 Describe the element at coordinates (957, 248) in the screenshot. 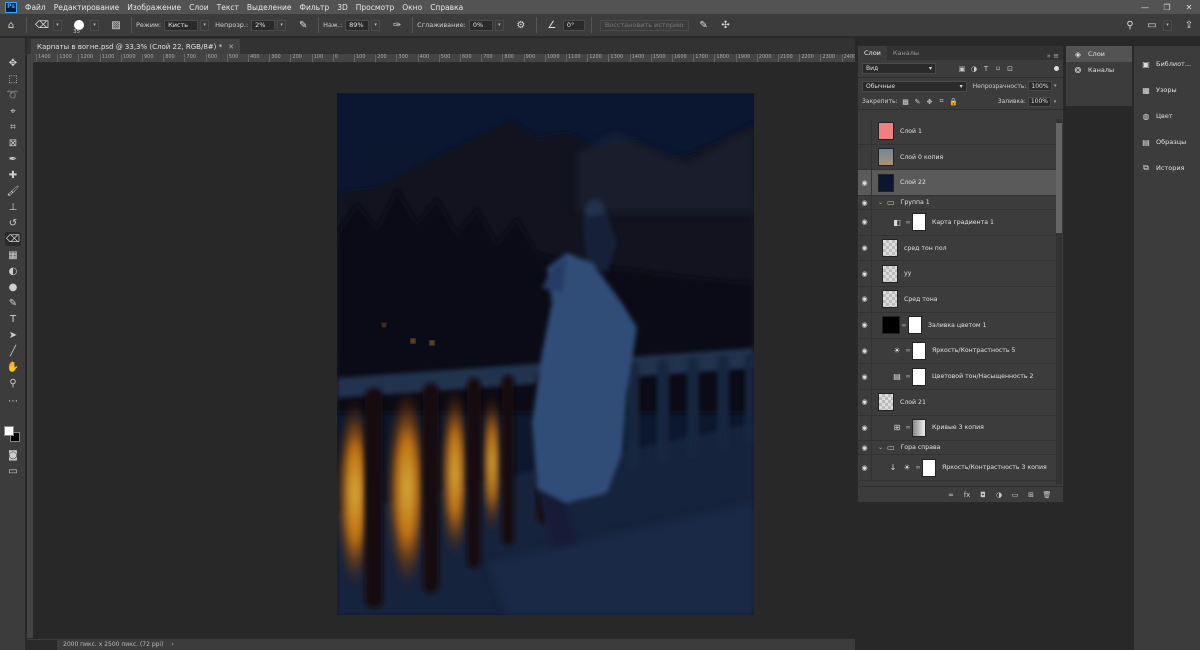

I see `layer-row: ◉ сред тон пол` at that location.